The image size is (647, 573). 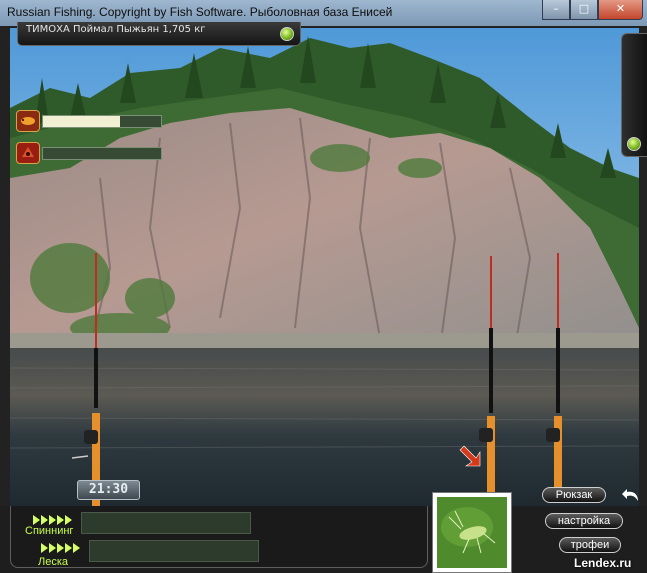 What do you see at coordinates (81, 121) in the screenshot?
I see `bait-bar-fill` at bounding box center [81, 121].